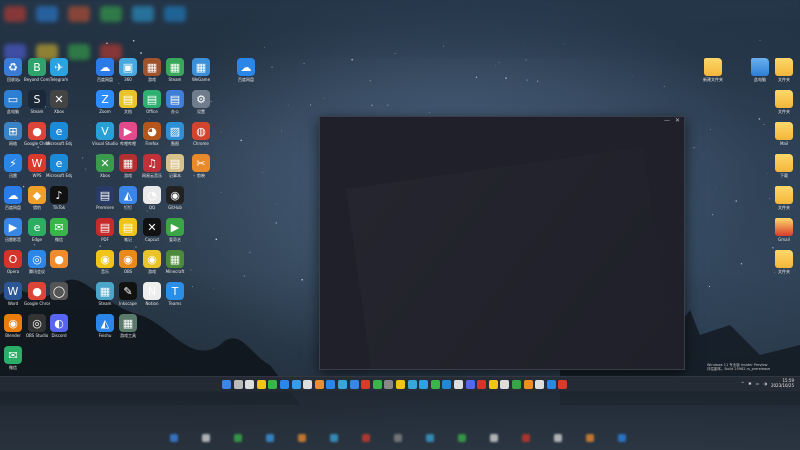 The width and height of the screenshot is (800, 450). Describe the element at coordinates (105, 259) in the screenshot. I see `app-icon: ◉` at that location.